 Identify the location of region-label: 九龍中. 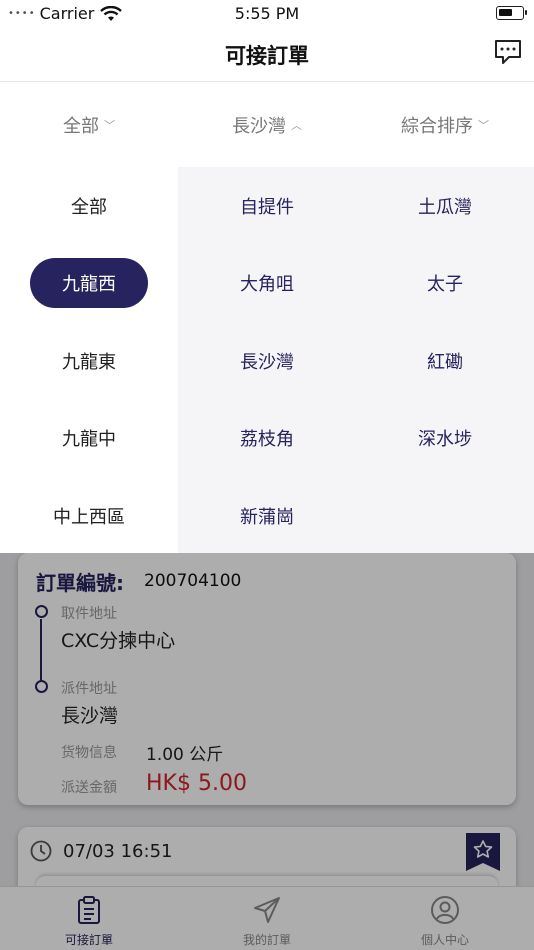
(89, 440).